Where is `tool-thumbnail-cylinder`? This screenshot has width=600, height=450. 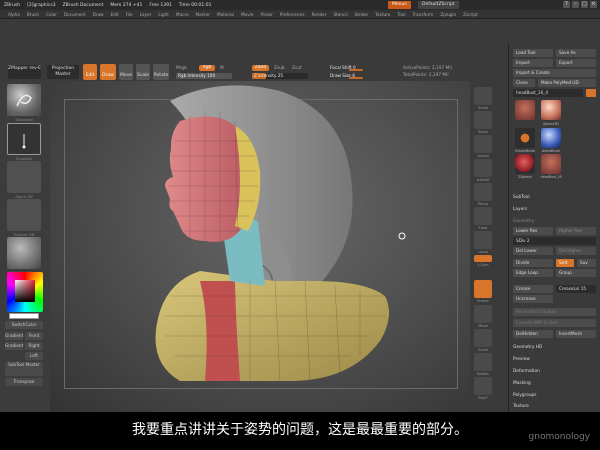
tool-thumbnail-cylinder is located at coordinates (551, 138).